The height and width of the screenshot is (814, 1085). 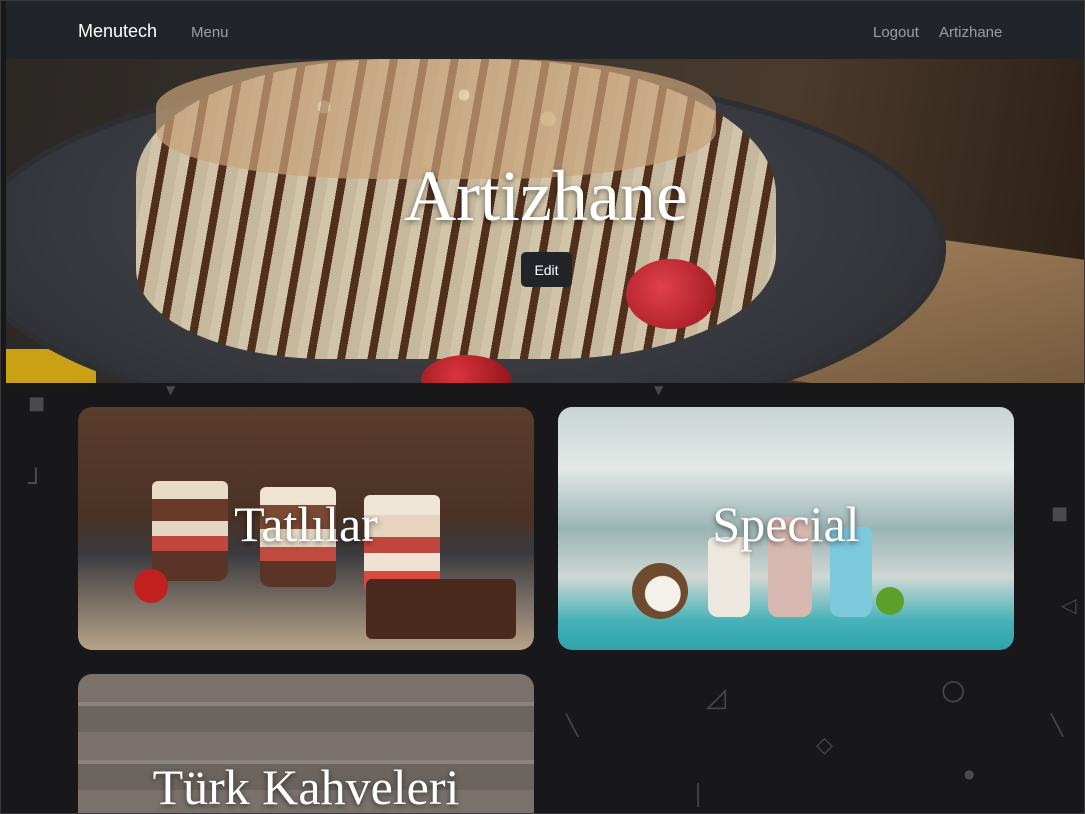 What do you see at coordinates (786, 524) in the screenshot?
I see `category-title: Special` at bounding box center [786, 524].